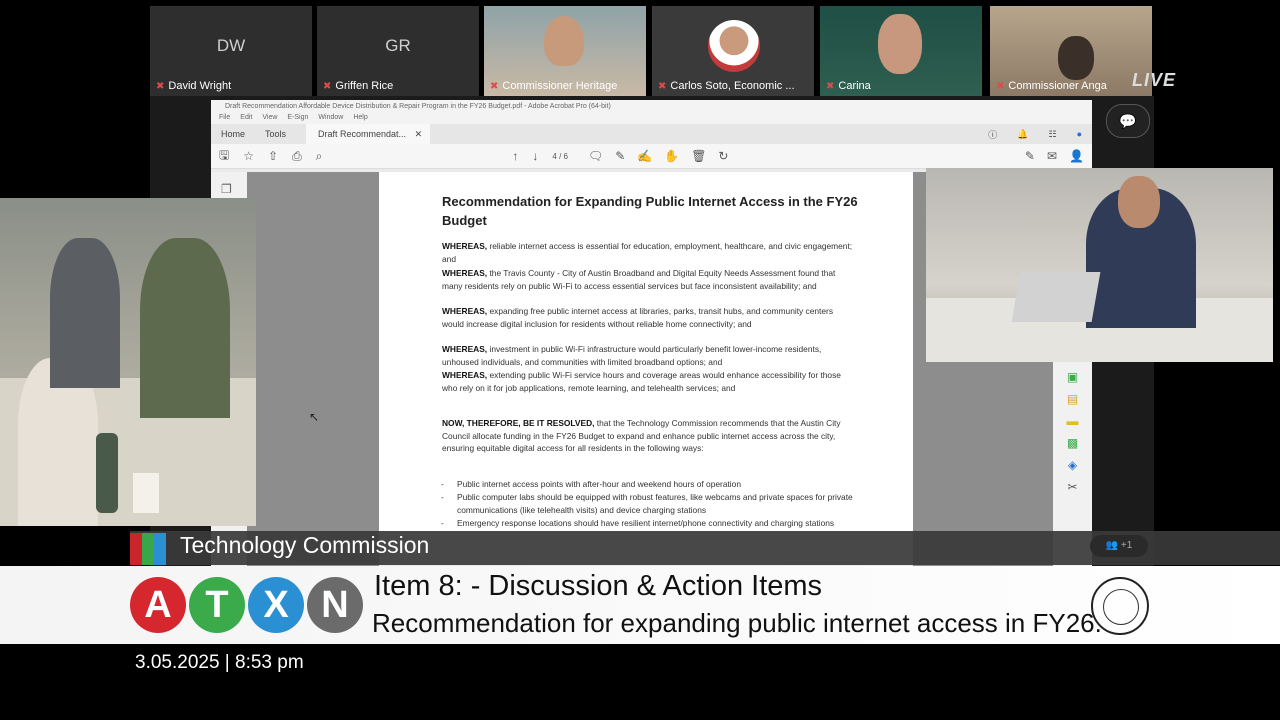  I want to click on protect-icon: ◈, so click(1072, 465).